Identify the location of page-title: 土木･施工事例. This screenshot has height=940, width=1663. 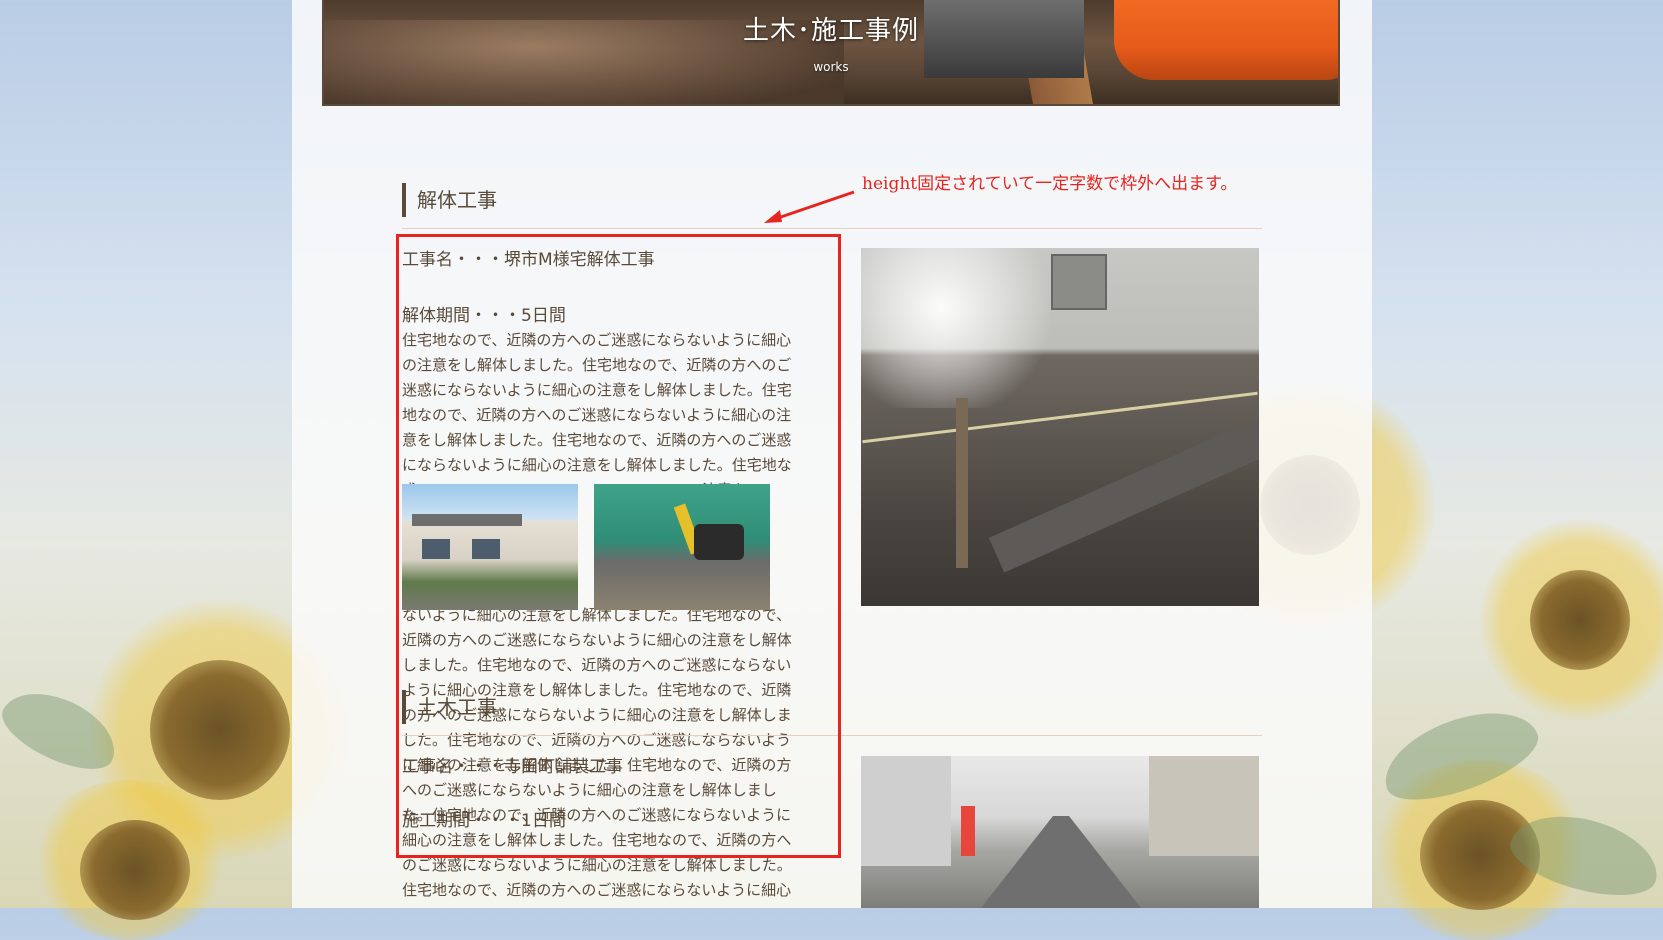
(830, 31).